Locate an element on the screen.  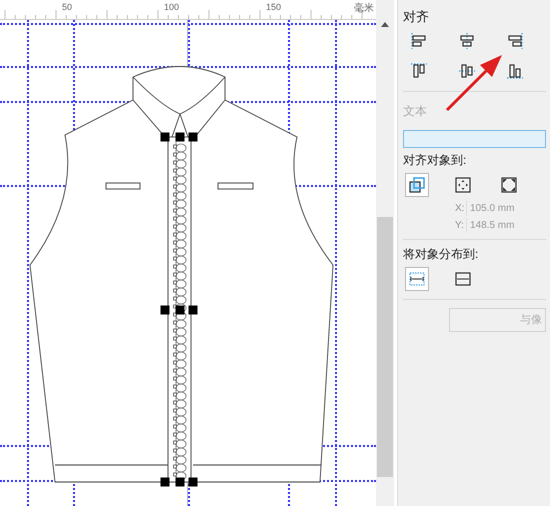
ruler-unit: 毫米 is located at coordinates (364, 9).